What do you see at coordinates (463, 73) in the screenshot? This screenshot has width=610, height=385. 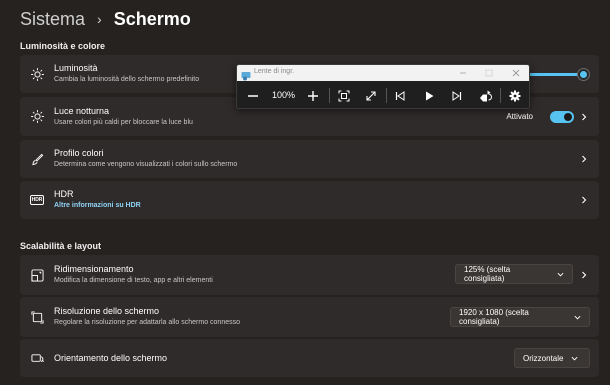 I see `minimize-icon` at bounding box center [463, 73].